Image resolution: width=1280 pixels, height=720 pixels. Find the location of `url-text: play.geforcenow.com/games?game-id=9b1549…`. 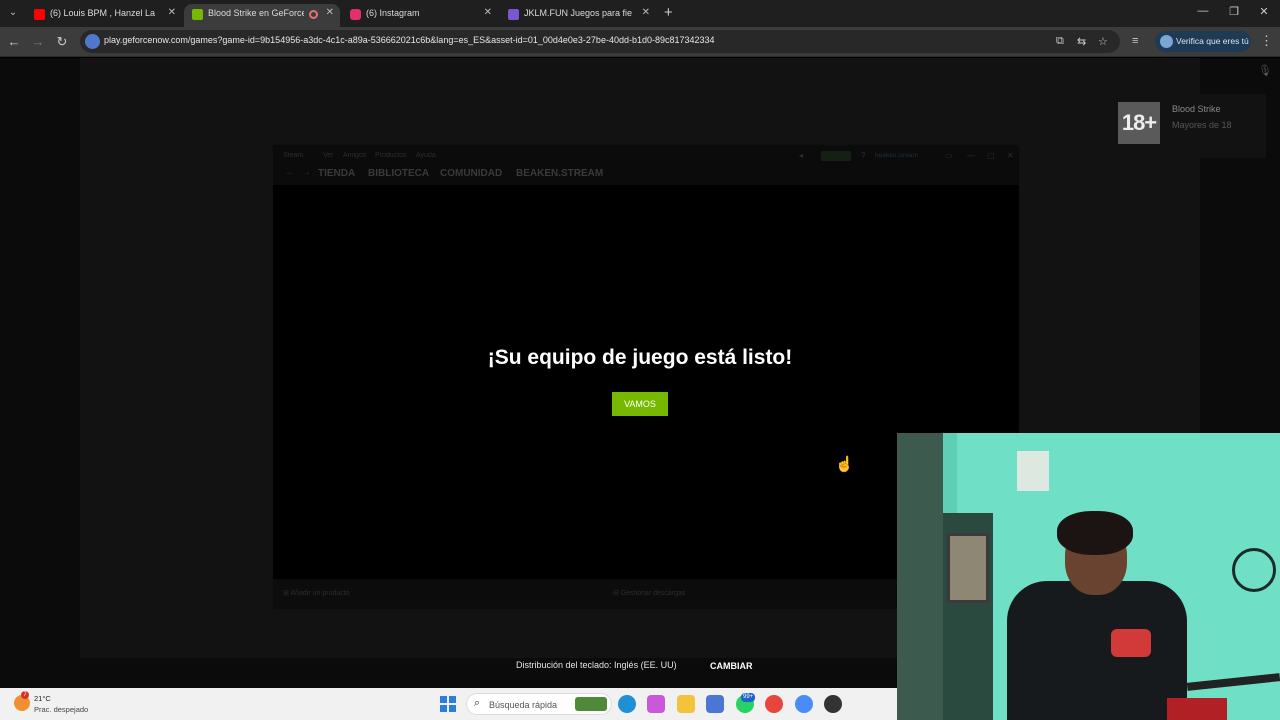

url-text: play.geforcenow.com/games?game-id=9b1549… is located at coordinates (409, 40).